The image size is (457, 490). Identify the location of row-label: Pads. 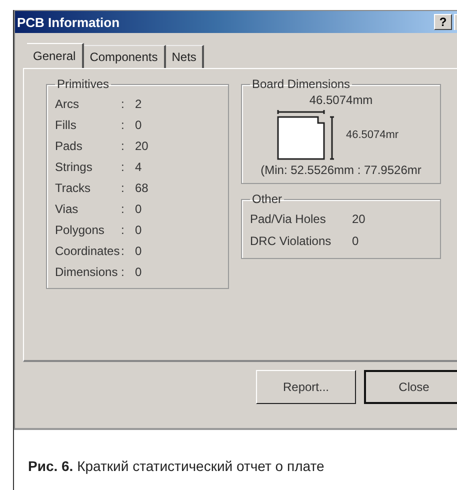
(69, 145).